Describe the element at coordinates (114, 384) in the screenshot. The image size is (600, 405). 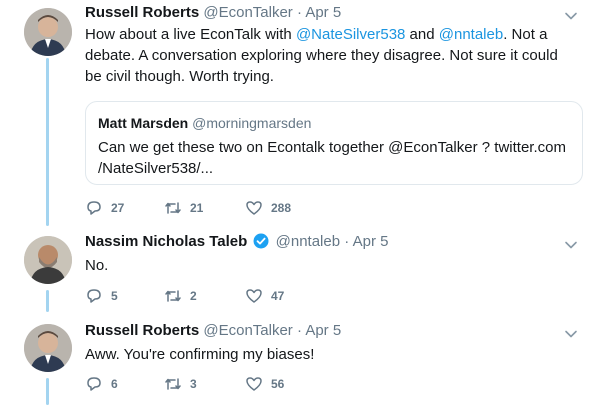
I see `reply-count: 6` at that location.